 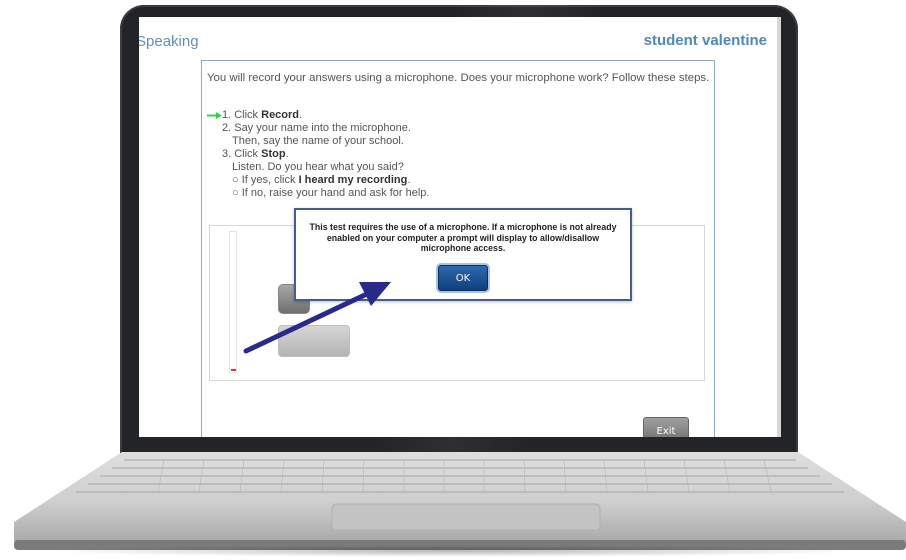 What do you see at coordinates (318, 141) in the screenshot?
I see `step-2-detail: Then, say the name of your school.` at bounding box center [318, 141].